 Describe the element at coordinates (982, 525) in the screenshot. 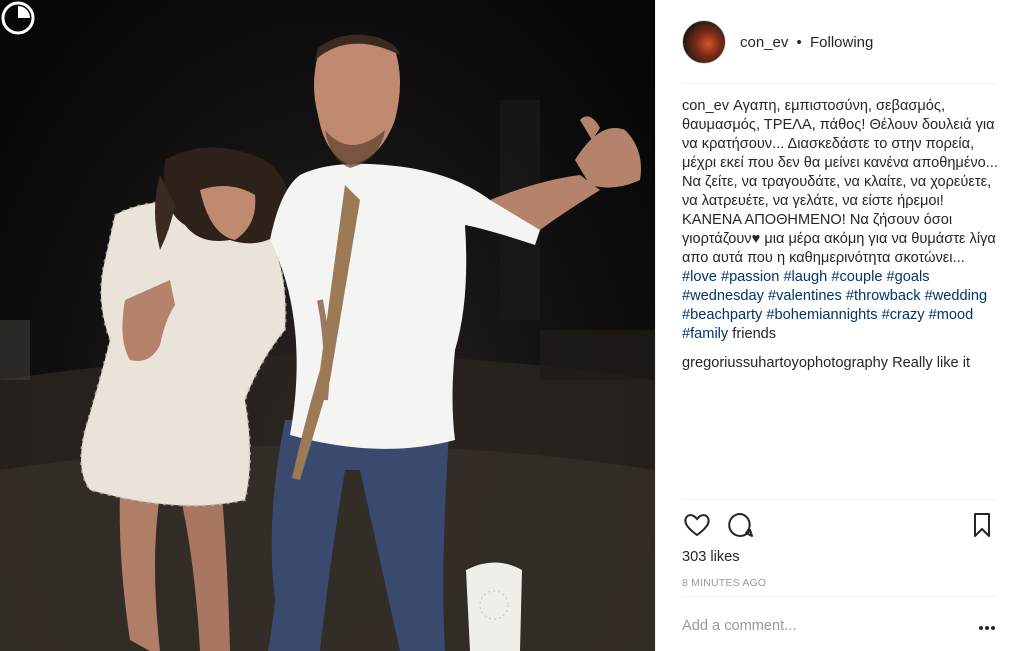

I see `bookmark-icon` at that location.